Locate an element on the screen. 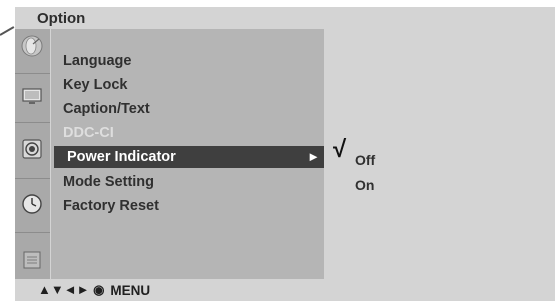 This screenshot has height=301, width=555. option-on: On is located at coordinates (364, 185).